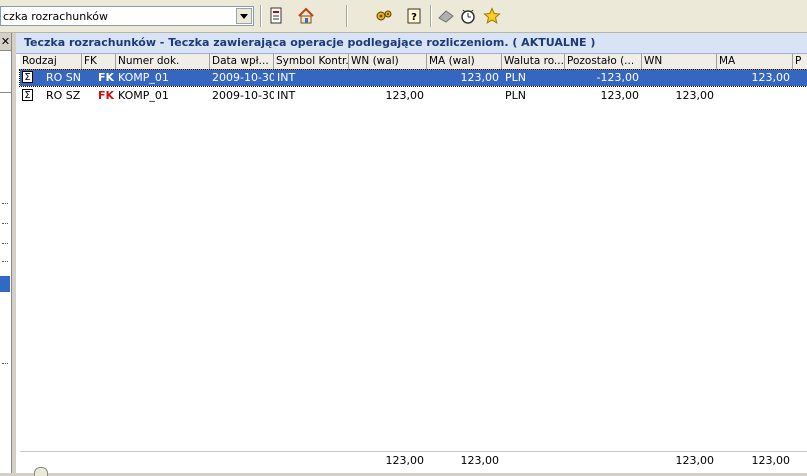  I want to click on column-header-p: P, so click(800, 61).